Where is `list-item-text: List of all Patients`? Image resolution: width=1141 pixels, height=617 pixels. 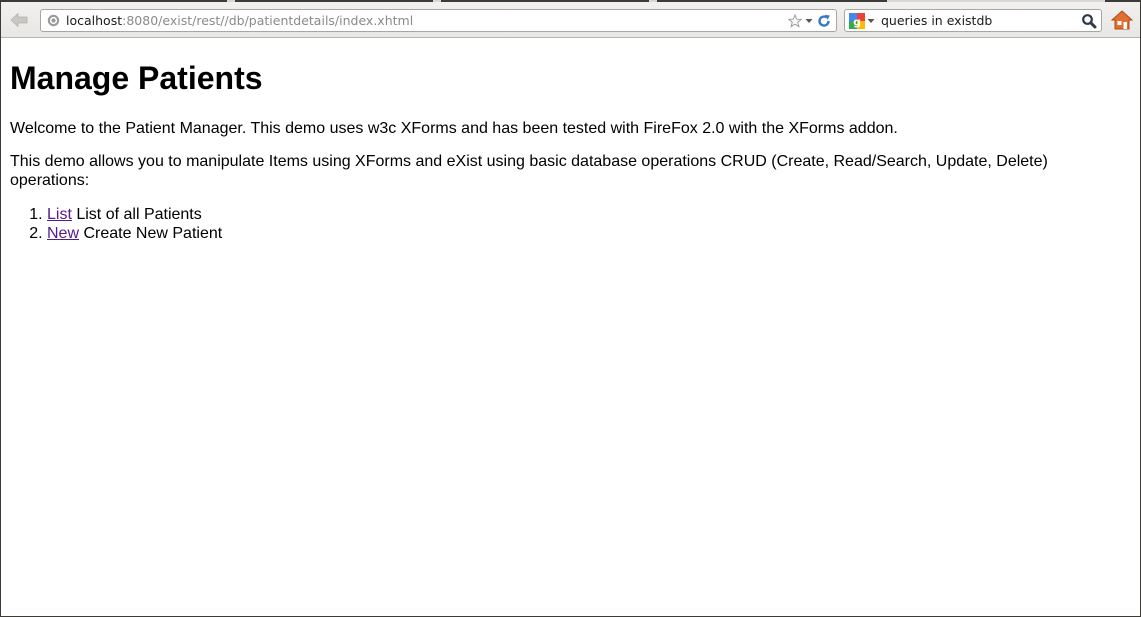
list-item-text: List of all Patients is located at coordinates (136, 214).